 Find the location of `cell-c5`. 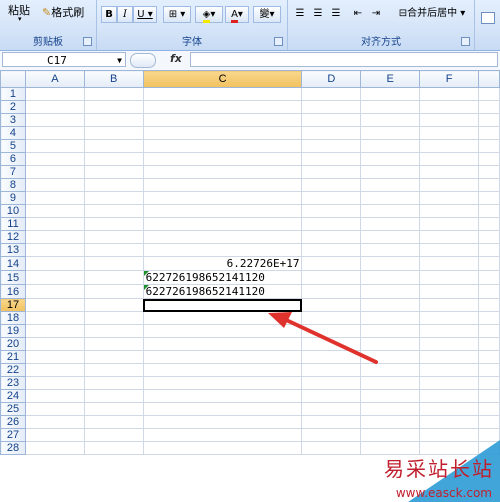

cell-c5 is located at coordinates (222, 146).